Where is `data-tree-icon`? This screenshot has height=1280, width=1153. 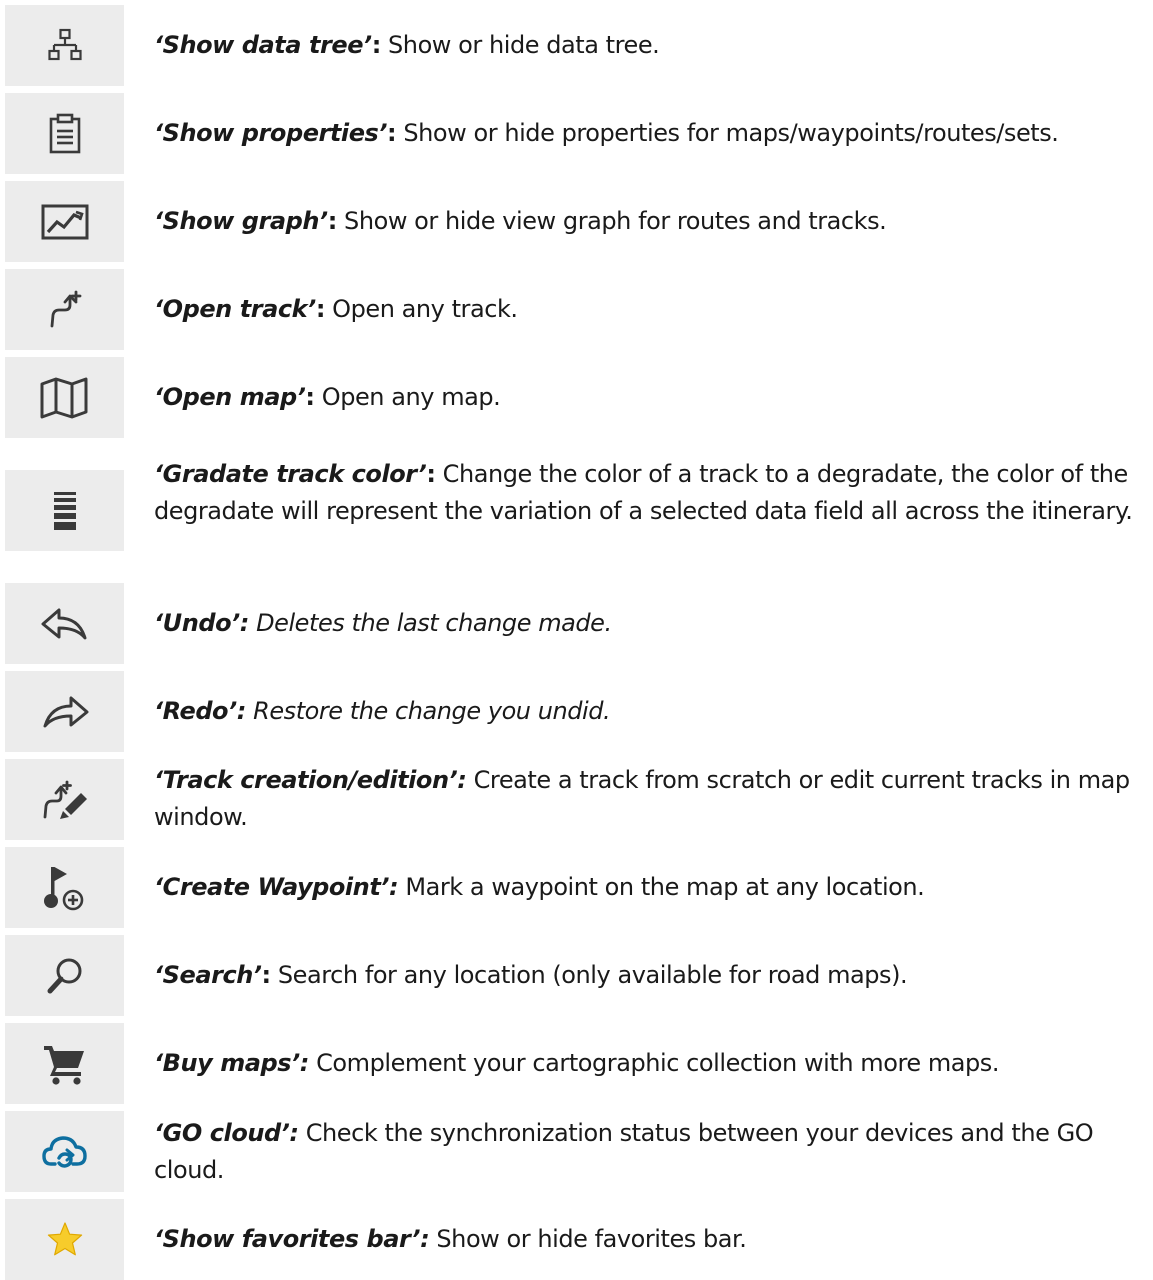 data-tree-icon is located at coordinates (64, 44).